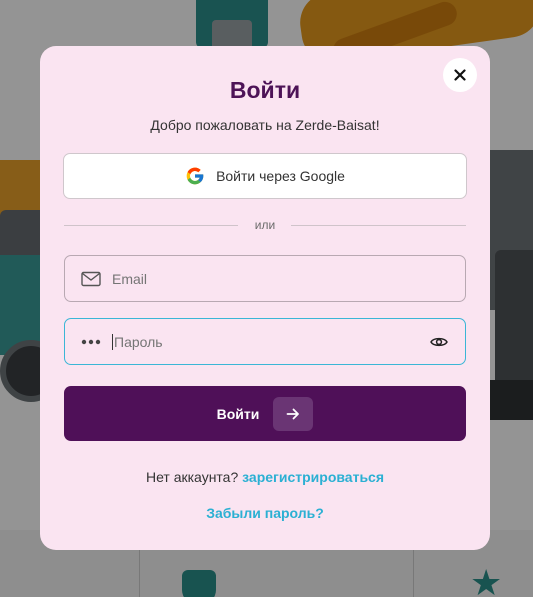 The height and width of the screenshot is (597, 533). Describe the element at coordinates (91, 279) in the screenshot. I see `mail-icon` at that location.